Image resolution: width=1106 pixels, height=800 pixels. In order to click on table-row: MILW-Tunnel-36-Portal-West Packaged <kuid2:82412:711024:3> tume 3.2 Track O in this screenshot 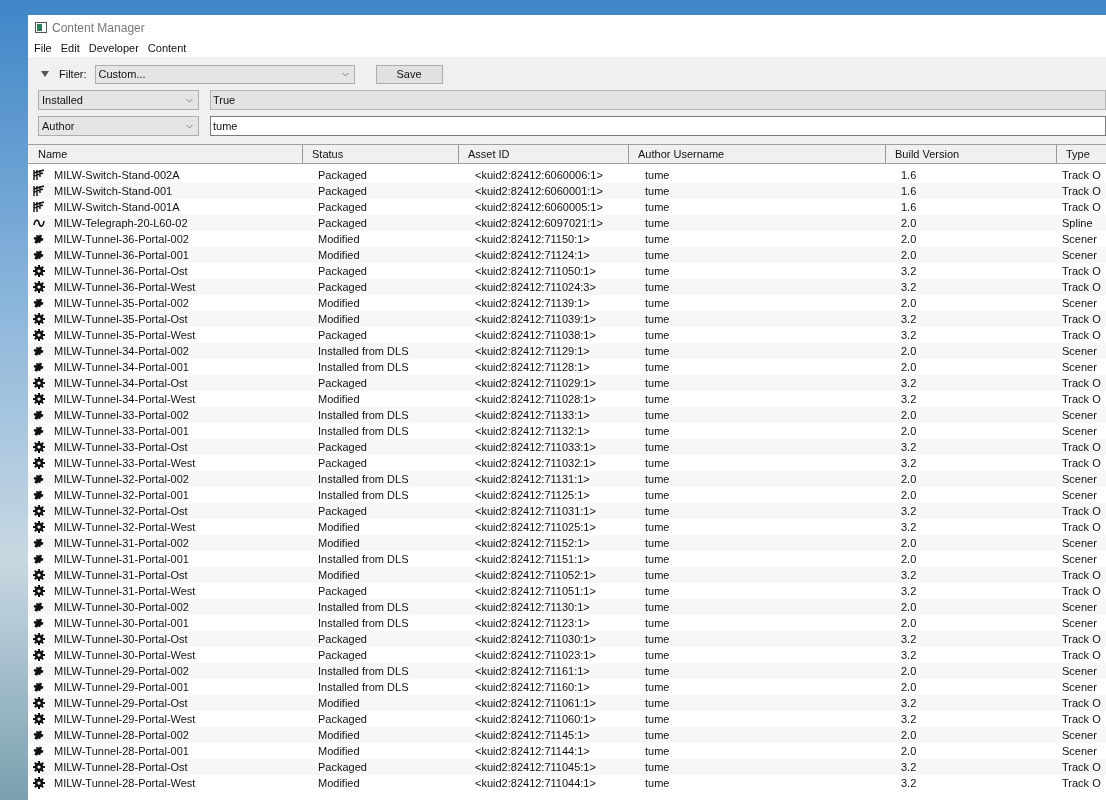, I will do `click(567, 287)`.